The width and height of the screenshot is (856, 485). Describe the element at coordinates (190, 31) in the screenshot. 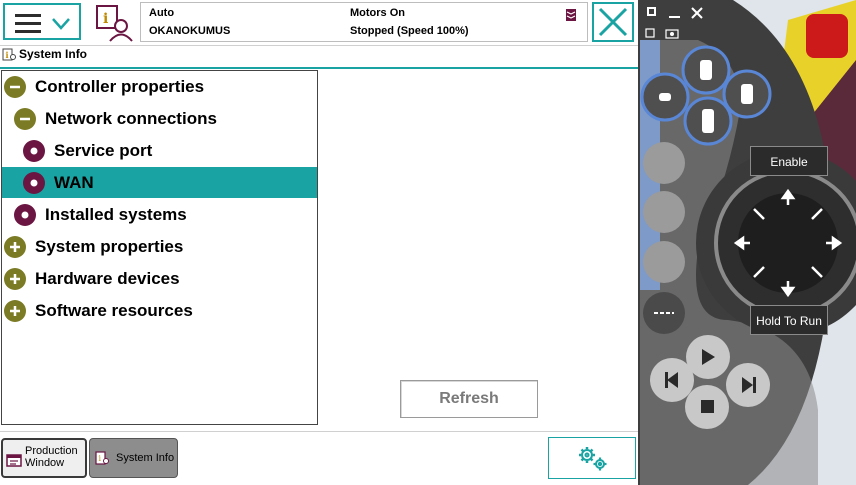

I see `system-name: OKANOKUMUS` at that location.